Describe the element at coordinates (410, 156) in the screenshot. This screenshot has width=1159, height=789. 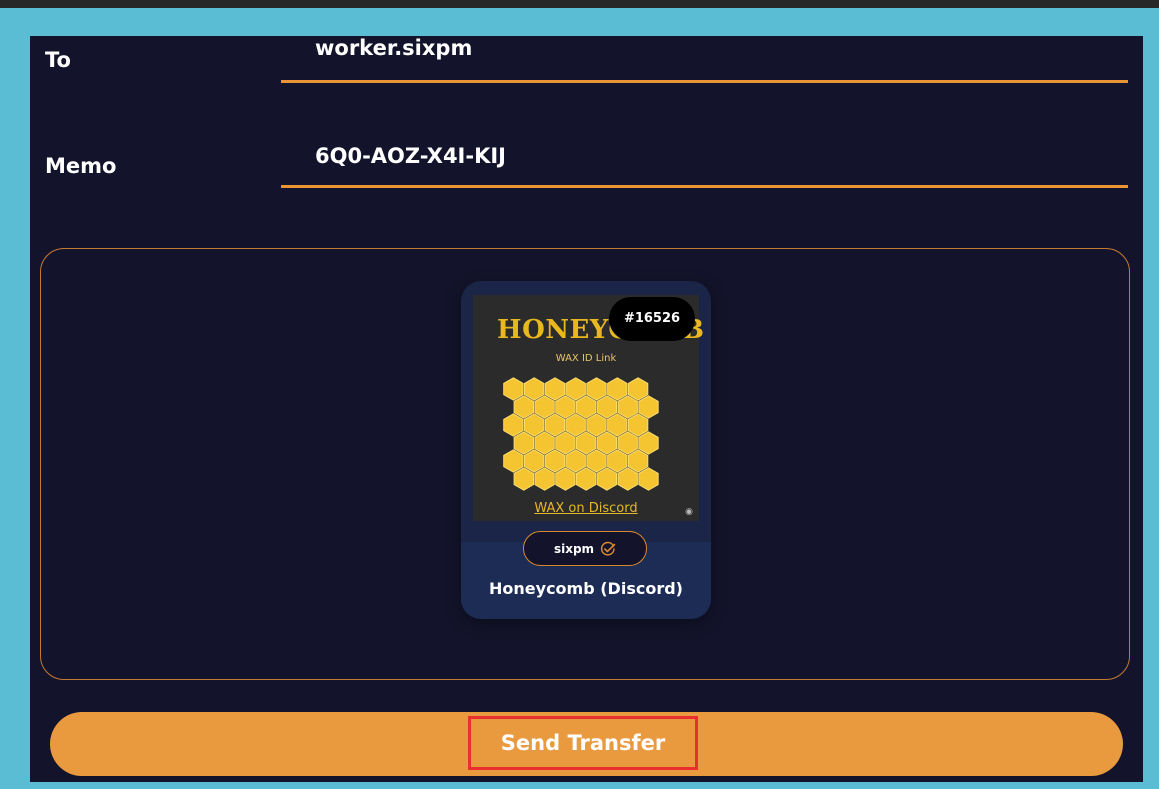
I see `memo-input: 6Q0-AOZ-X4I-KIJ` at that location.